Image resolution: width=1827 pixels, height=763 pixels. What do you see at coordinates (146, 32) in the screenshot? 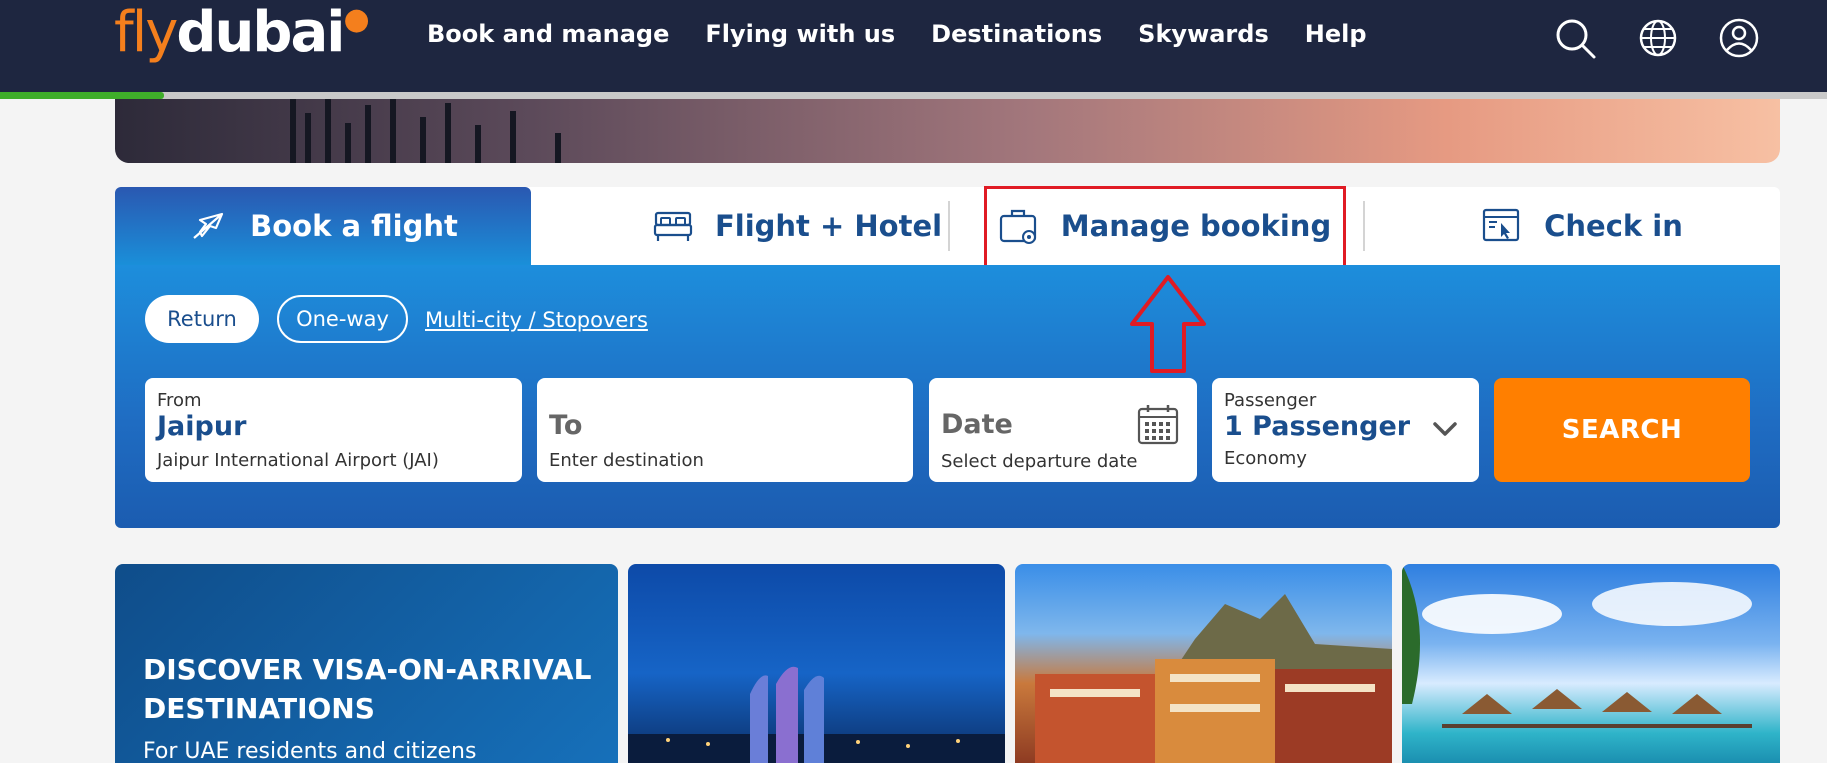
I see `logo-fly-text: fly` at bounding box center [146, 32].